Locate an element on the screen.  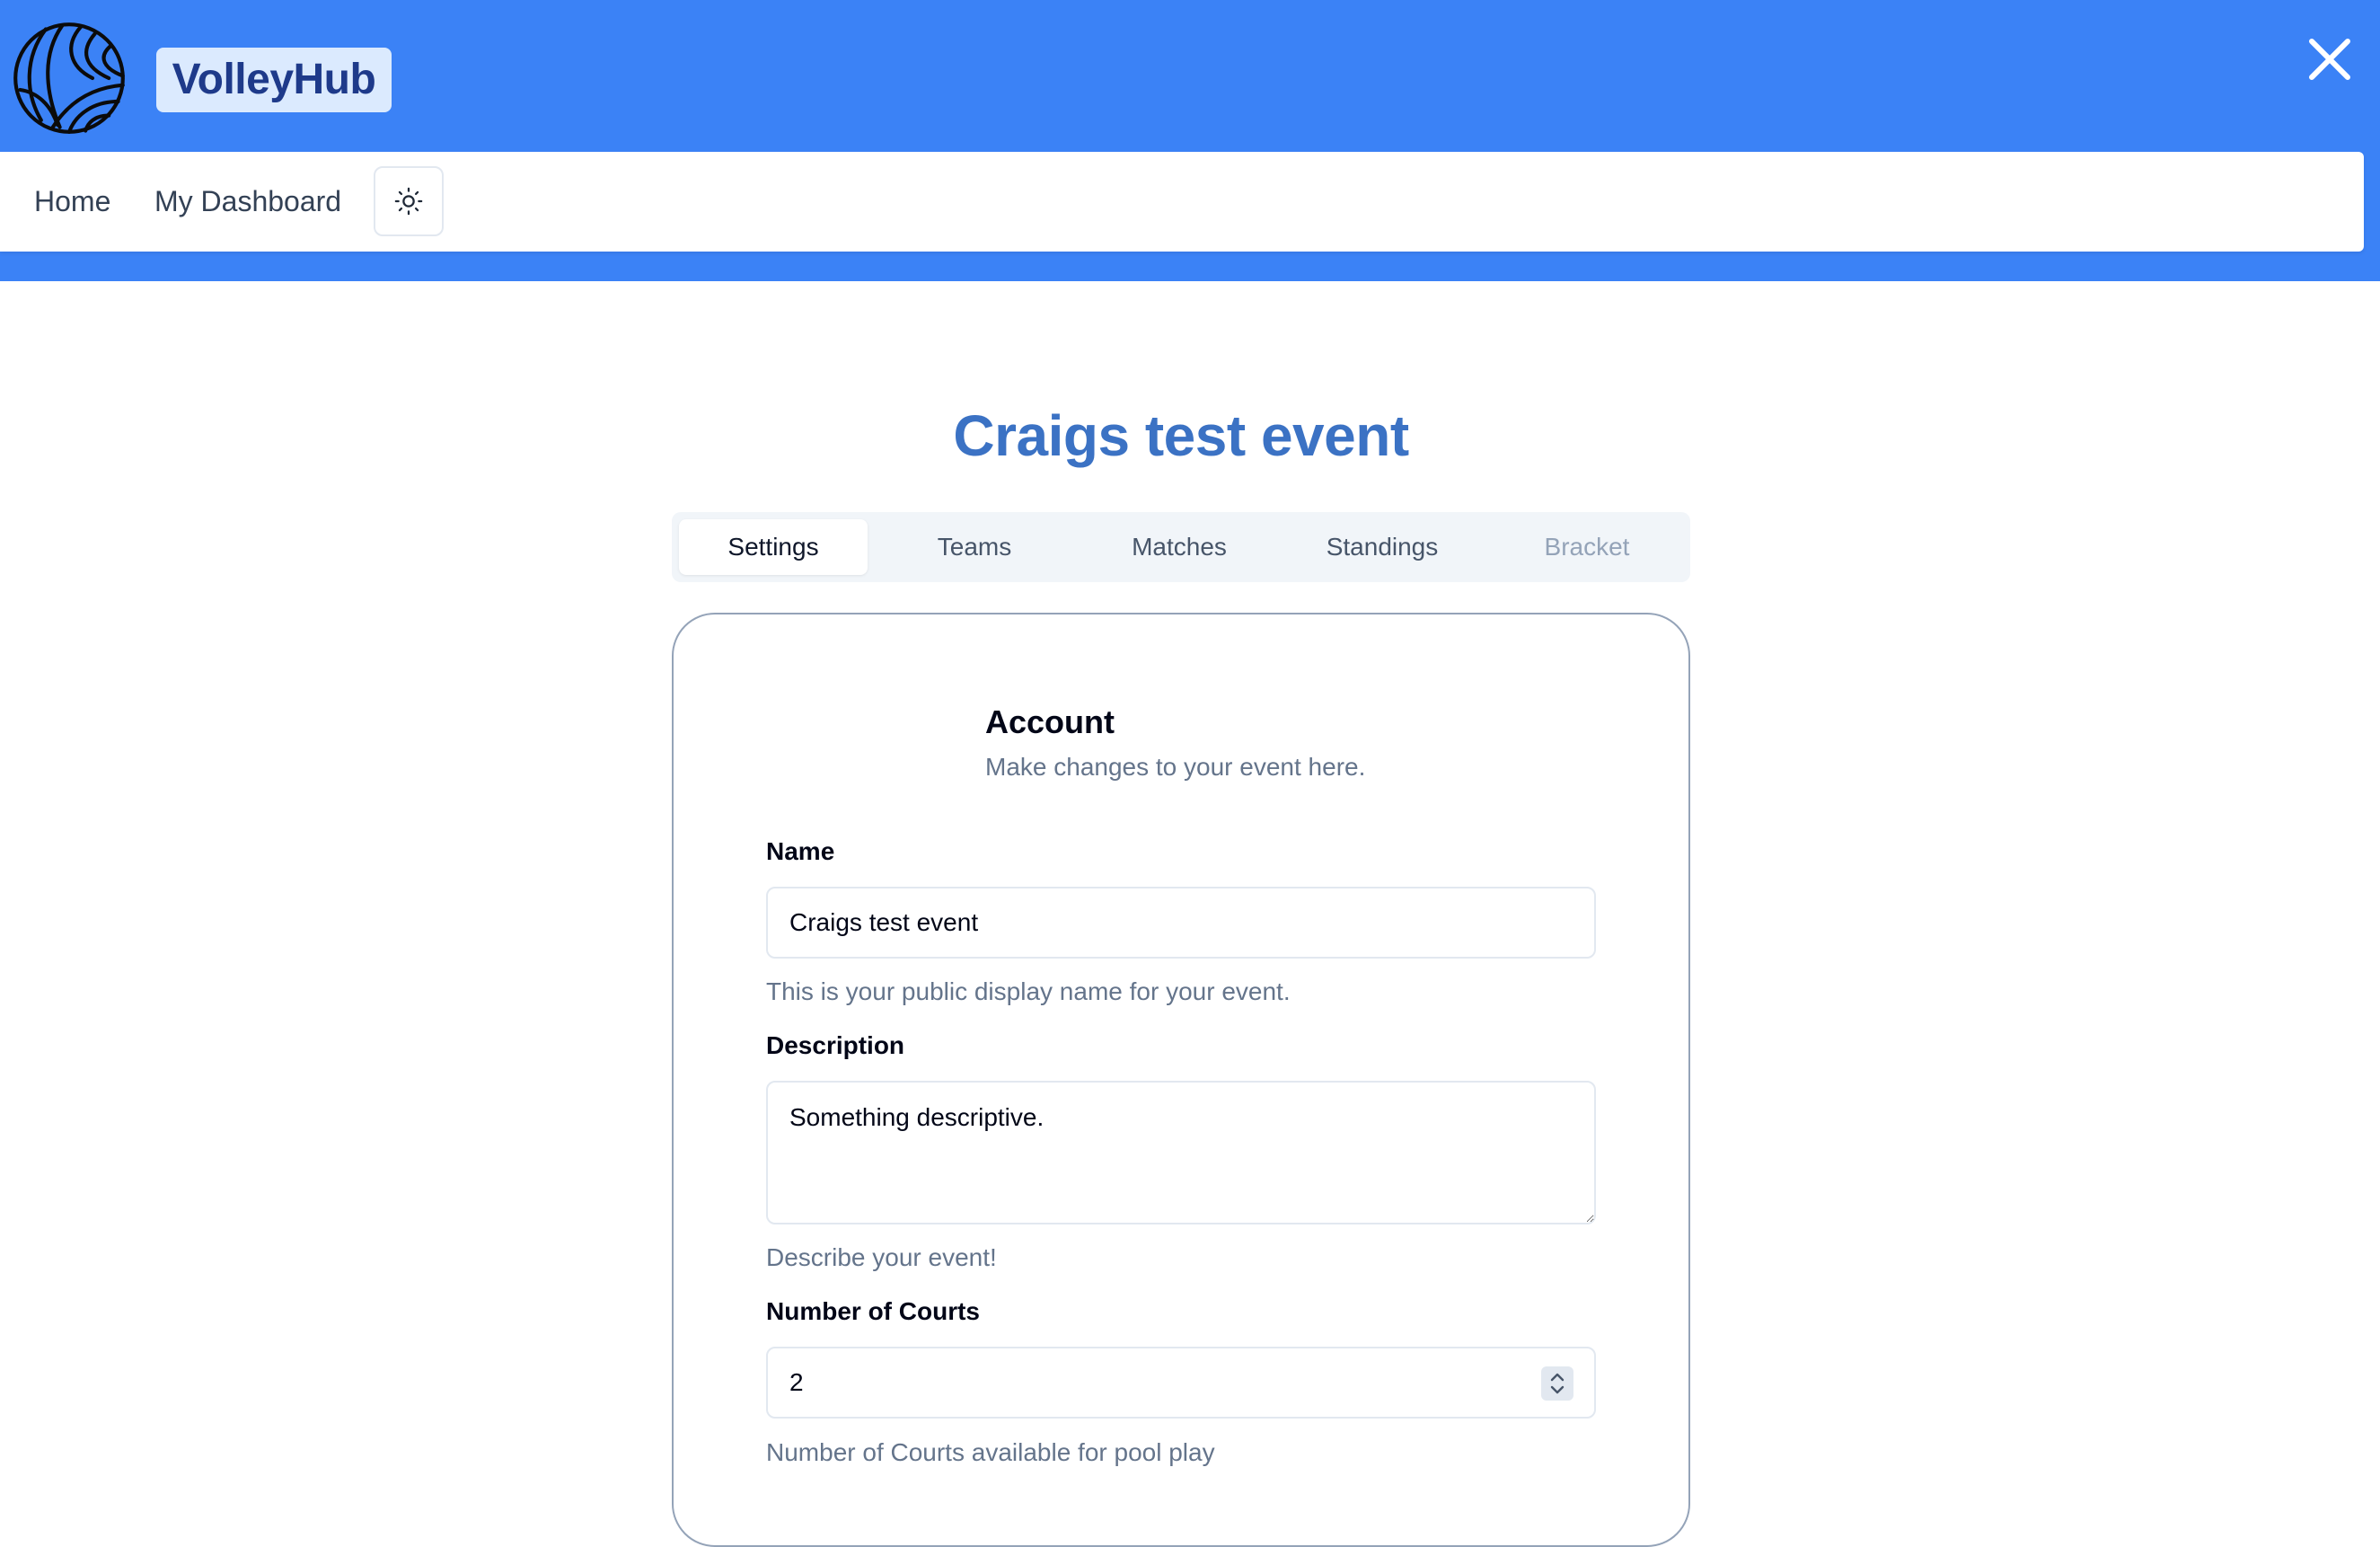
theme-toggle-button is located at coordinates (409, 201).